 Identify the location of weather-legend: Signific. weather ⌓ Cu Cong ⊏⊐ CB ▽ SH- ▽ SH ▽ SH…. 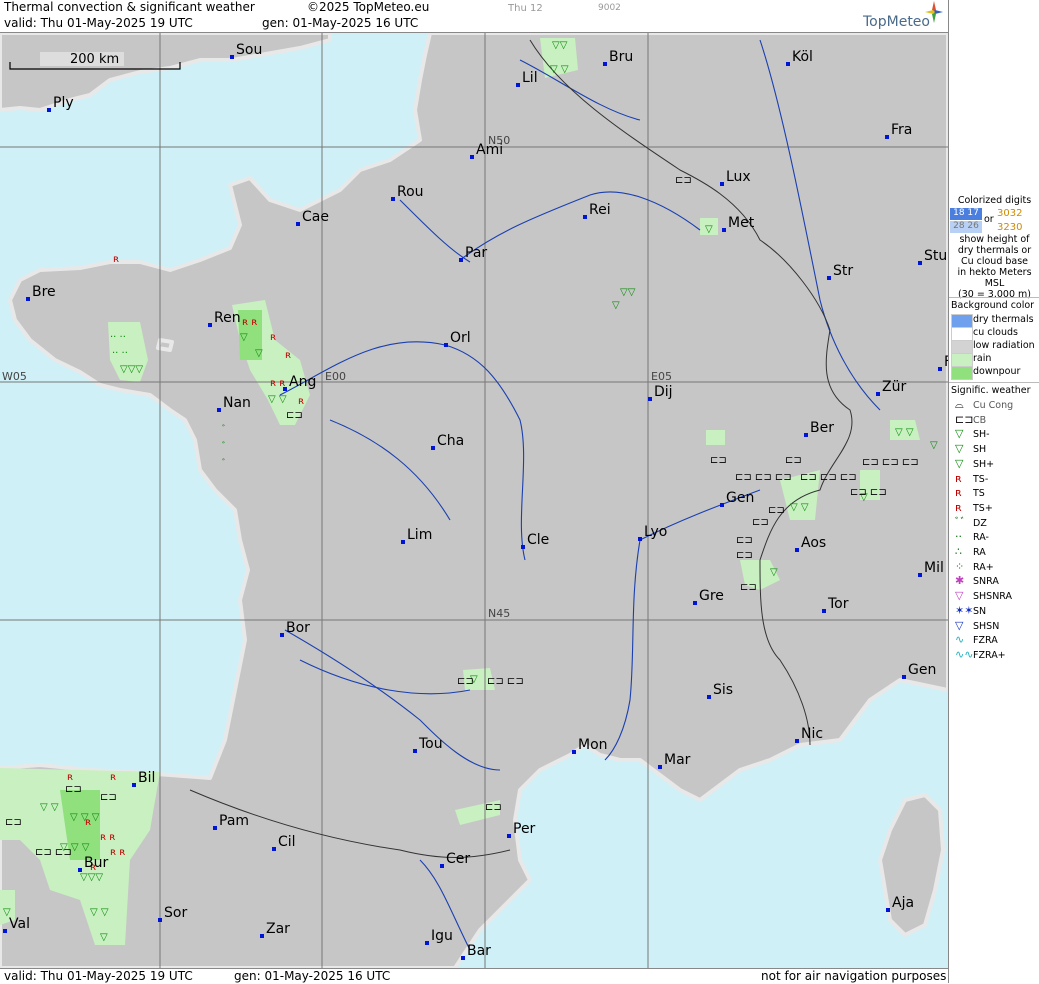
(994, 523).